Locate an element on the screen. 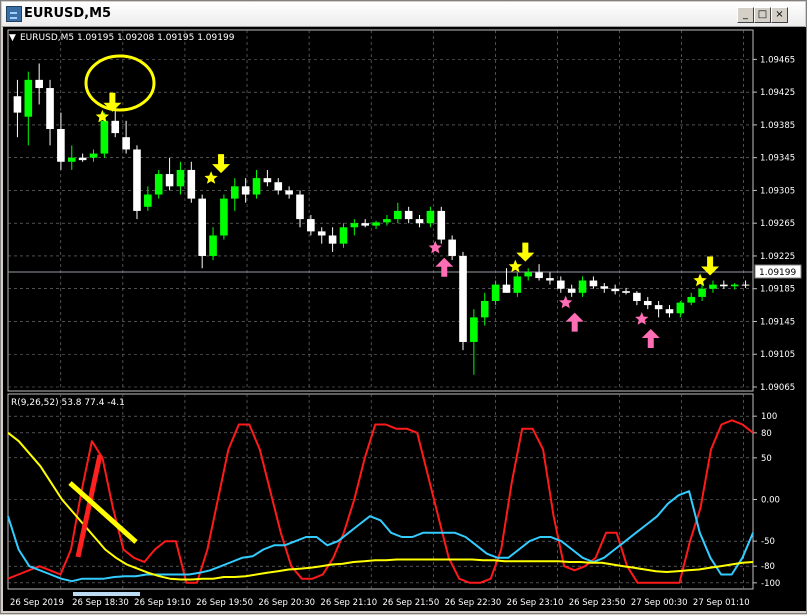 Image resolution: width=807 pixels, height=615 pixels. time-tick-label: 26 Sep 22:30 is located at coordinates (473, 603).